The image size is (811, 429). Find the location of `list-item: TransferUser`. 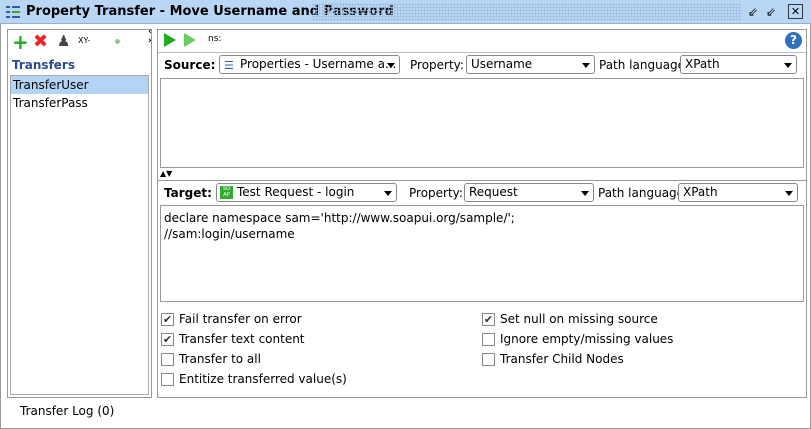

list-item: TransferUser is located at coordinates (79, 85).